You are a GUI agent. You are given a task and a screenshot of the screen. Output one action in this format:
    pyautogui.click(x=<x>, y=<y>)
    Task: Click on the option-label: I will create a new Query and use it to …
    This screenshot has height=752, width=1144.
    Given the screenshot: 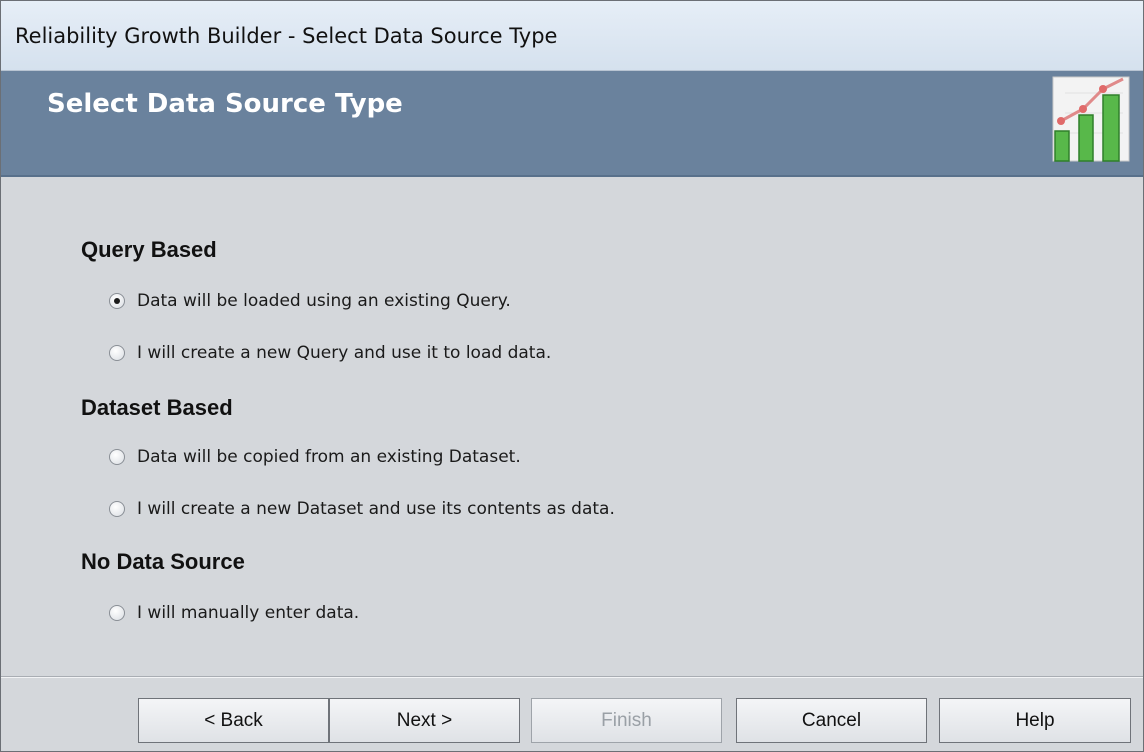 What is the action you would take?
    pyautogui.click(x=344, y=353)
    